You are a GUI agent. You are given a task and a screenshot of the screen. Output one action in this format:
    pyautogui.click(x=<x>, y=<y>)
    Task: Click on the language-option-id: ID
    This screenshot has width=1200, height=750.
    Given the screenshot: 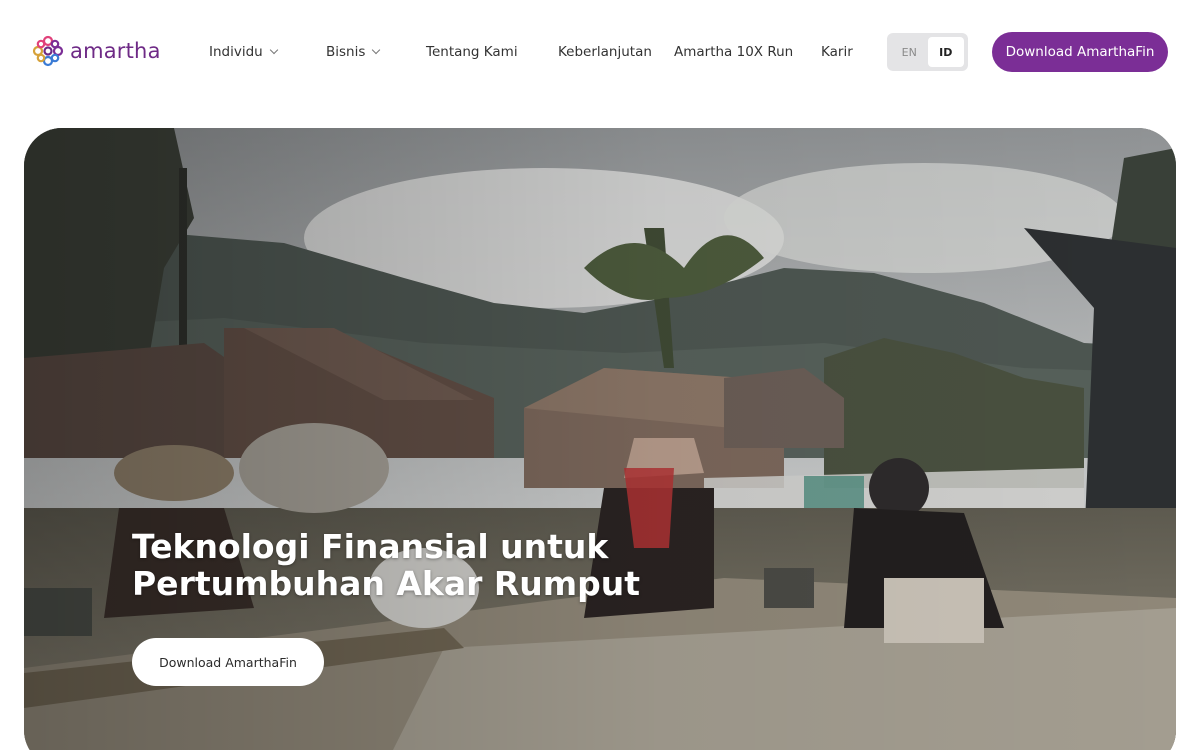 What is the action you would take?
    pyautogui.click(x=945, y=52)
    